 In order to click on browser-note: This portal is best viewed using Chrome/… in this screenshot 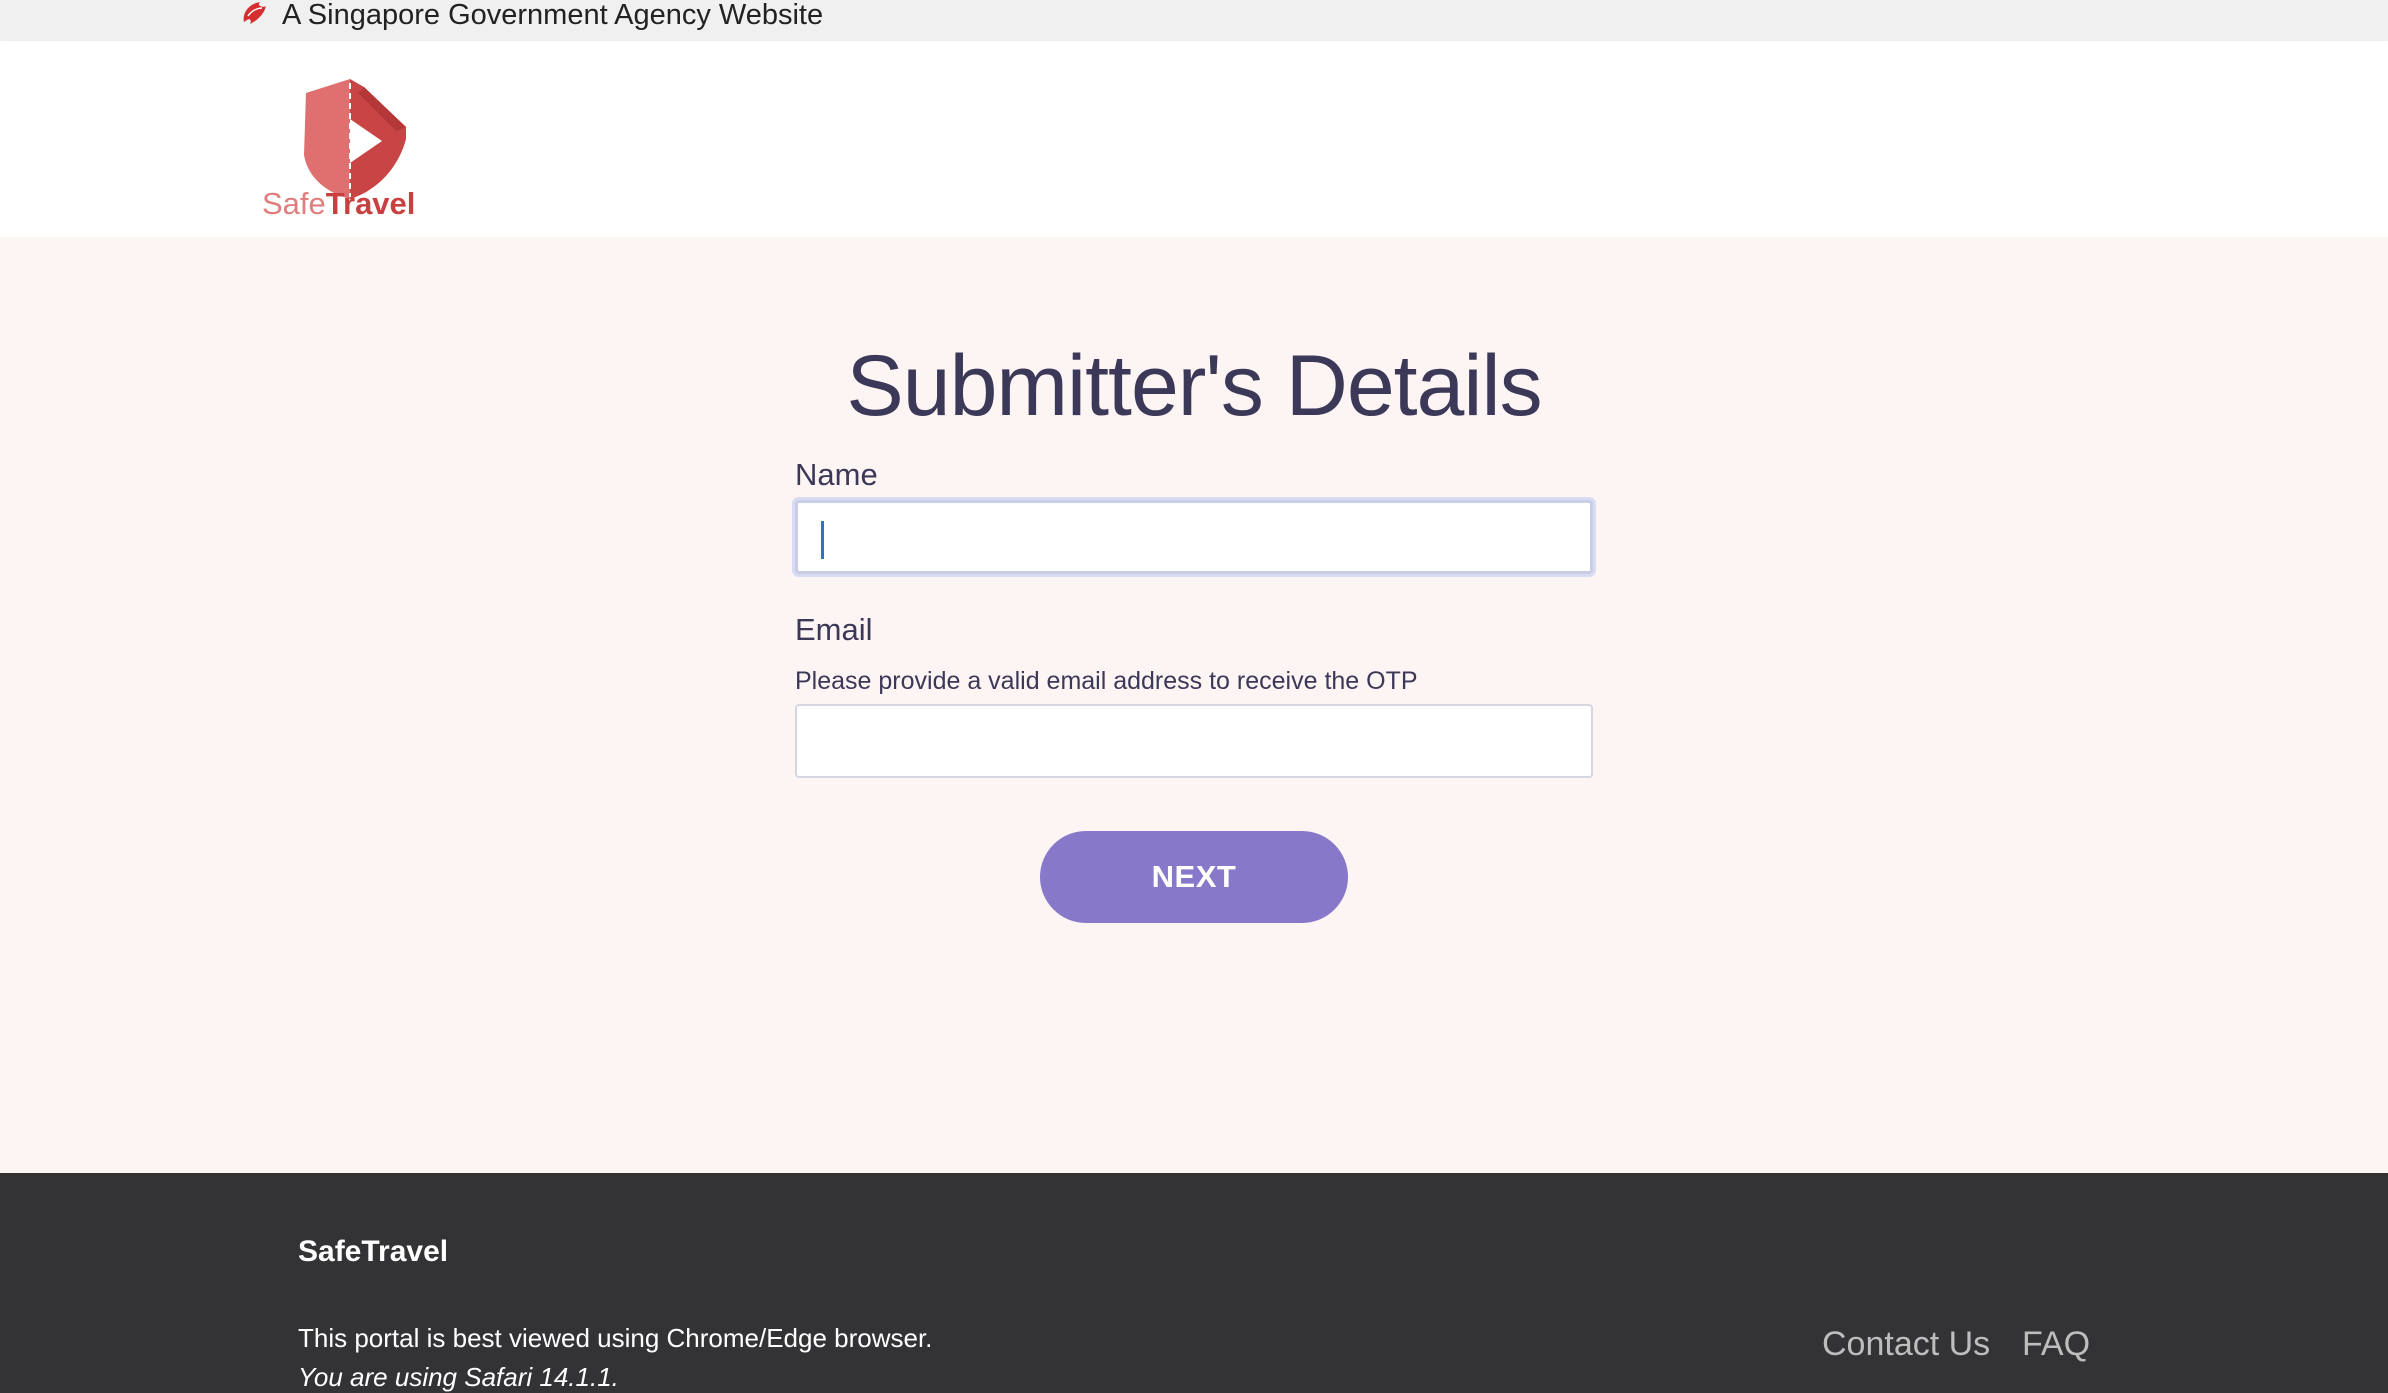, I will do `click(615, 1338)`.